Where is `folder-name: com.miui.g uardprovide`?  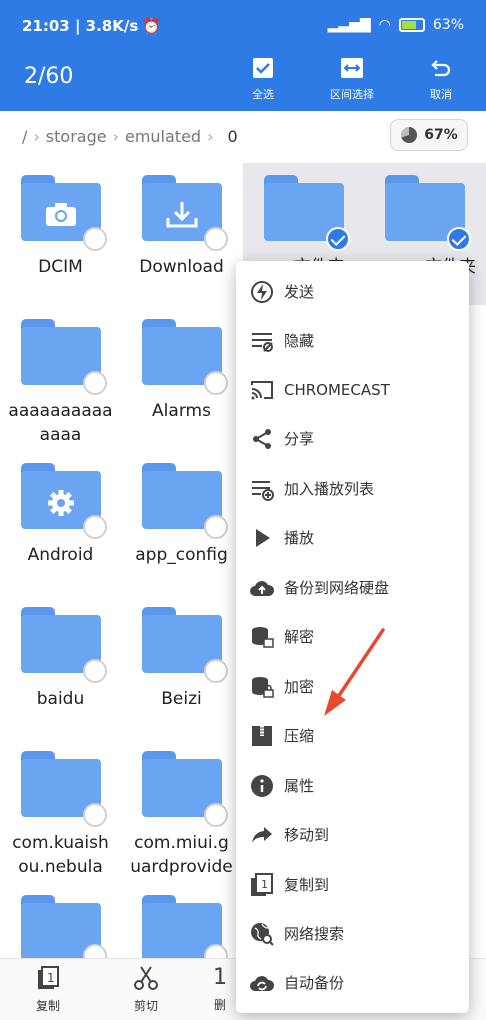 folder-name: com.miui.g uardprovide is located at coordinates (181, 855).